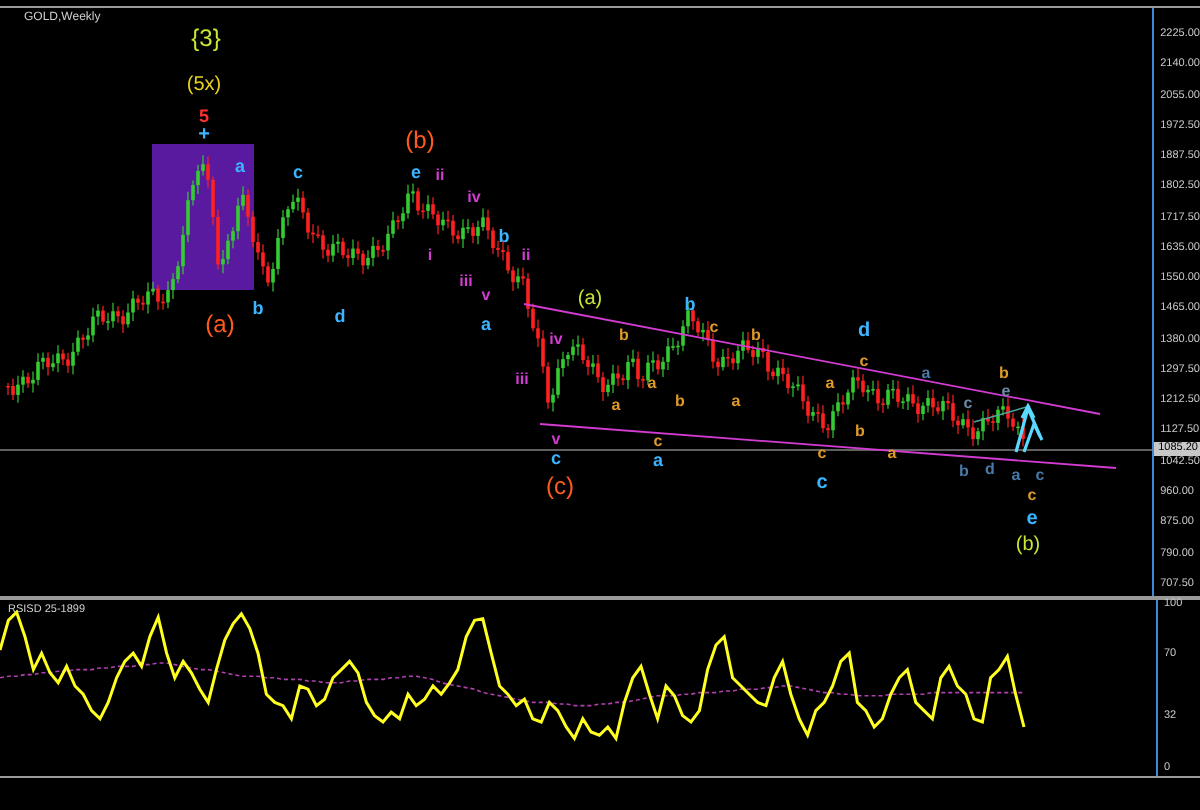 Image resolution: width=1200 pixels, height=810 pixels. Describe the element at coordinates (430, 255) in the screenshot. I see `wave-label: i` at that location.